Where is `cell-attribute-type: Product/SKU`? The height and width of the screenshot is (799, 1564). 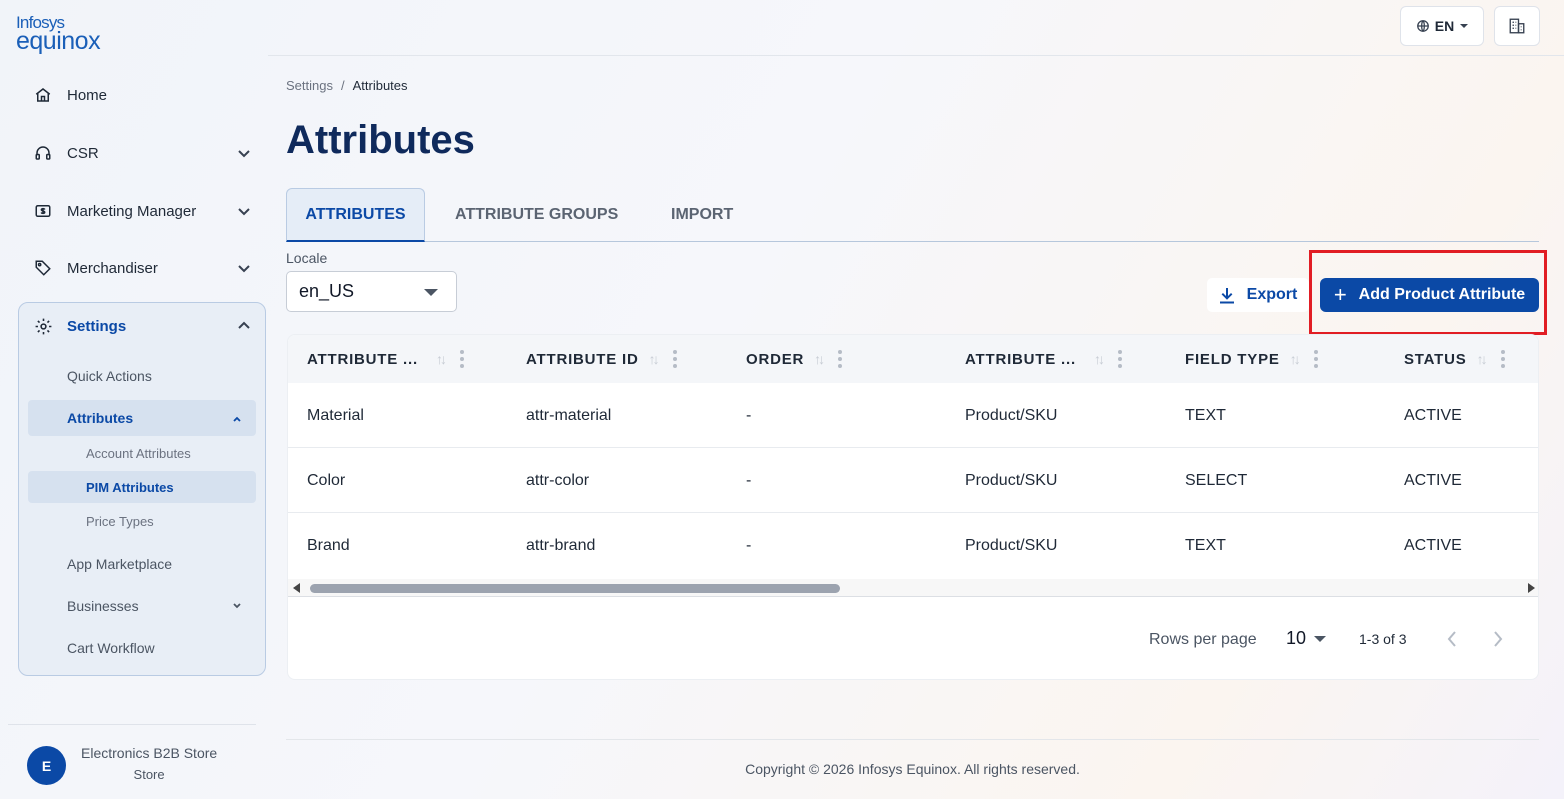
cell-attribute-type: Product/SKU is located at coordinates (1011, 545).